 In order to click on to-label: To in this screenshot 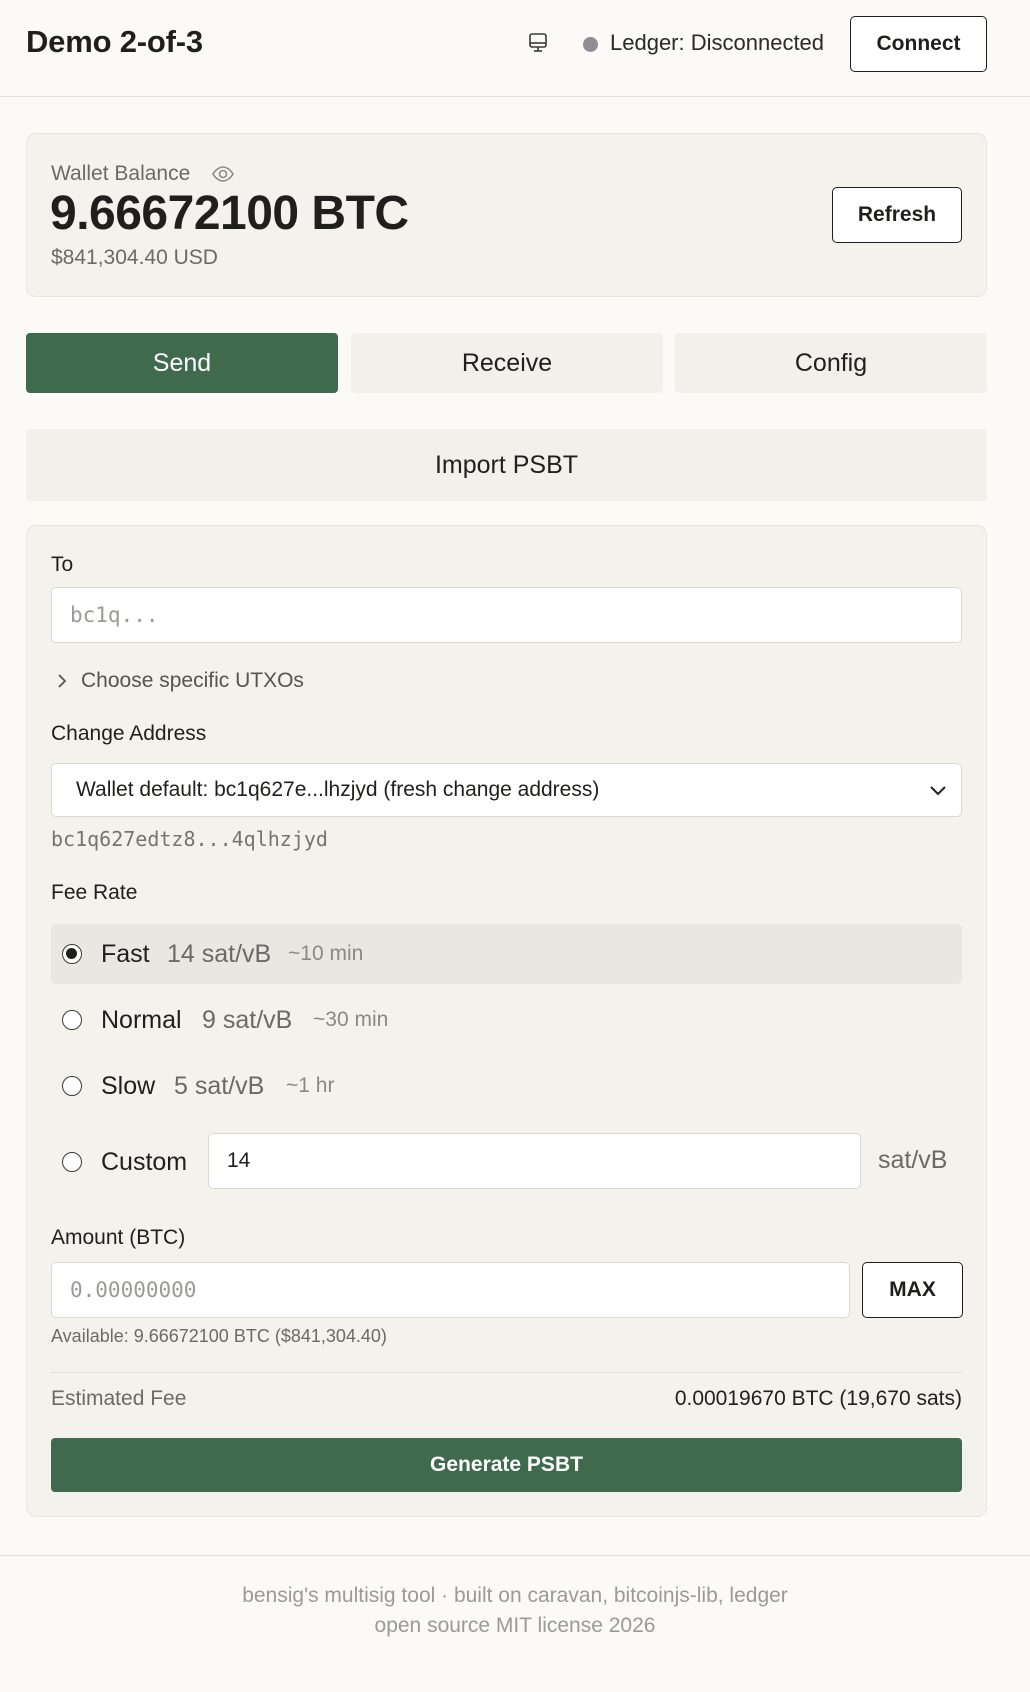, I will do `click(62, 564)`.